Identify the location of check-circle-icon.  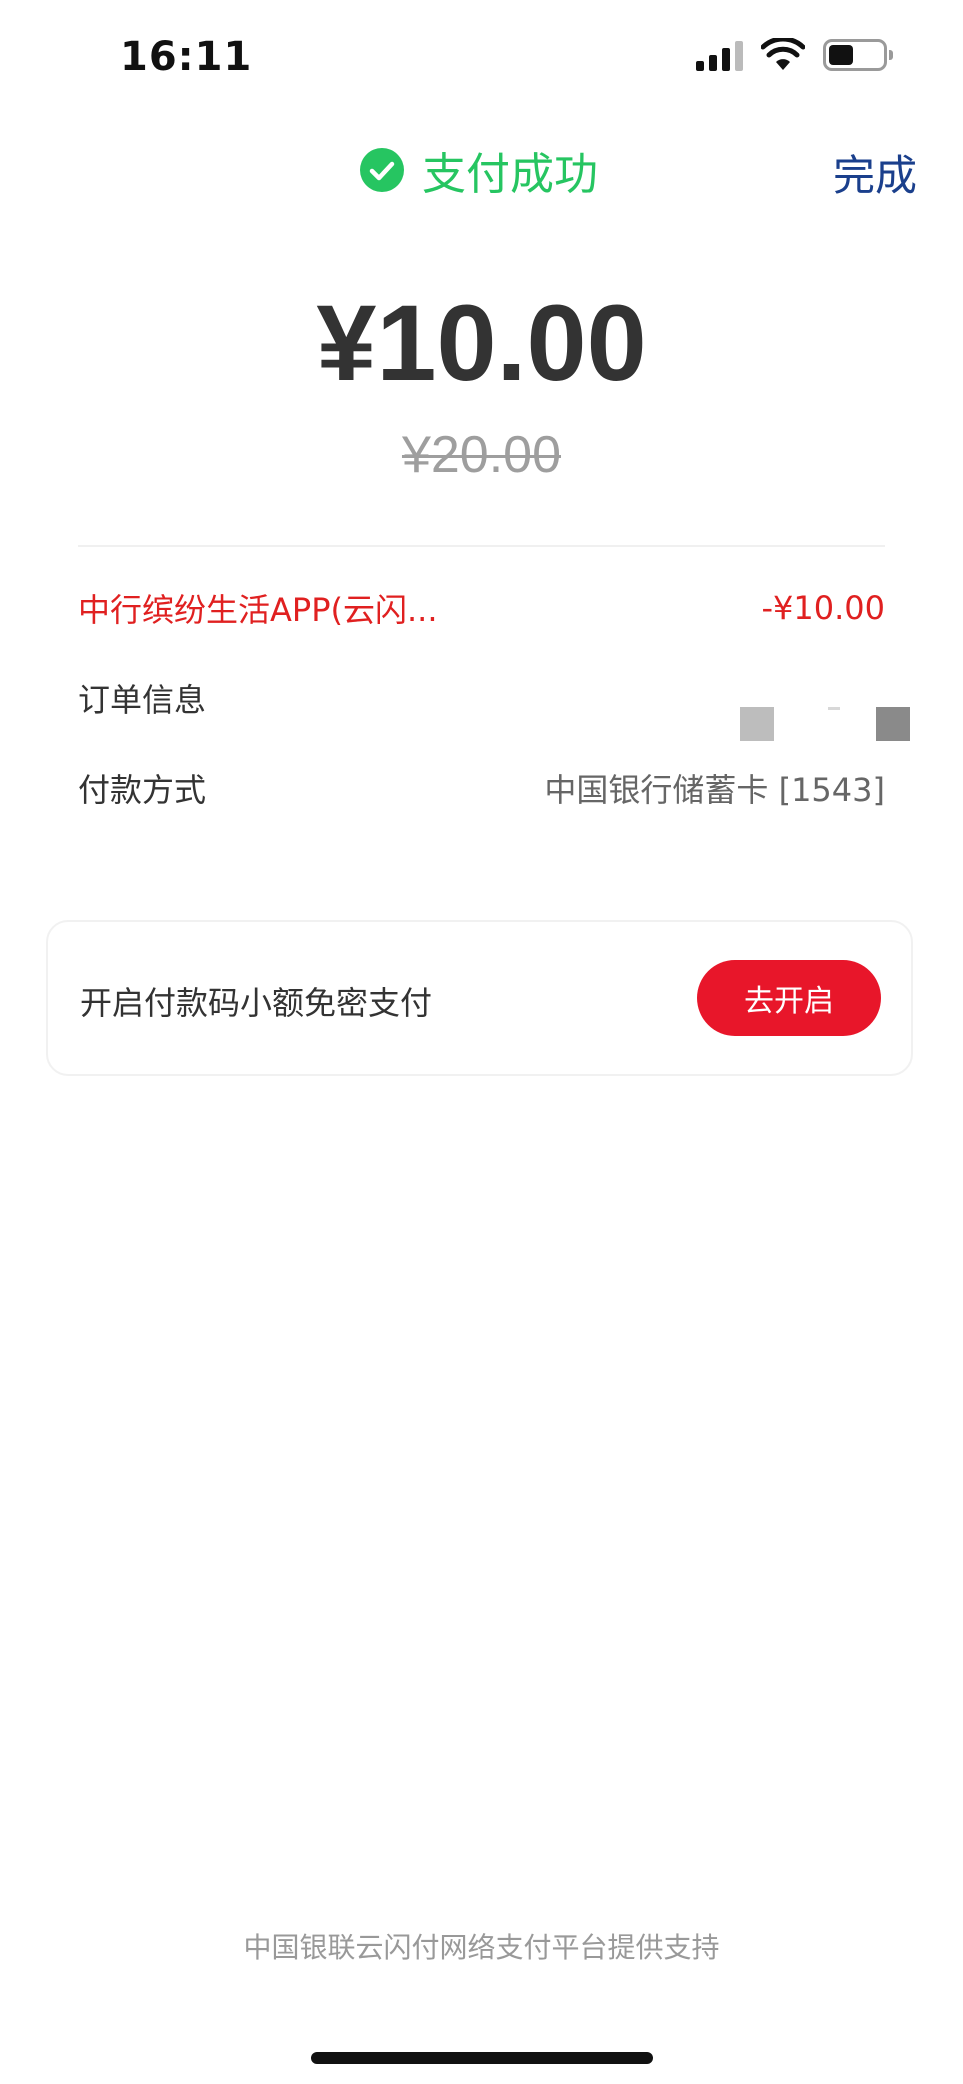
(382, 170).